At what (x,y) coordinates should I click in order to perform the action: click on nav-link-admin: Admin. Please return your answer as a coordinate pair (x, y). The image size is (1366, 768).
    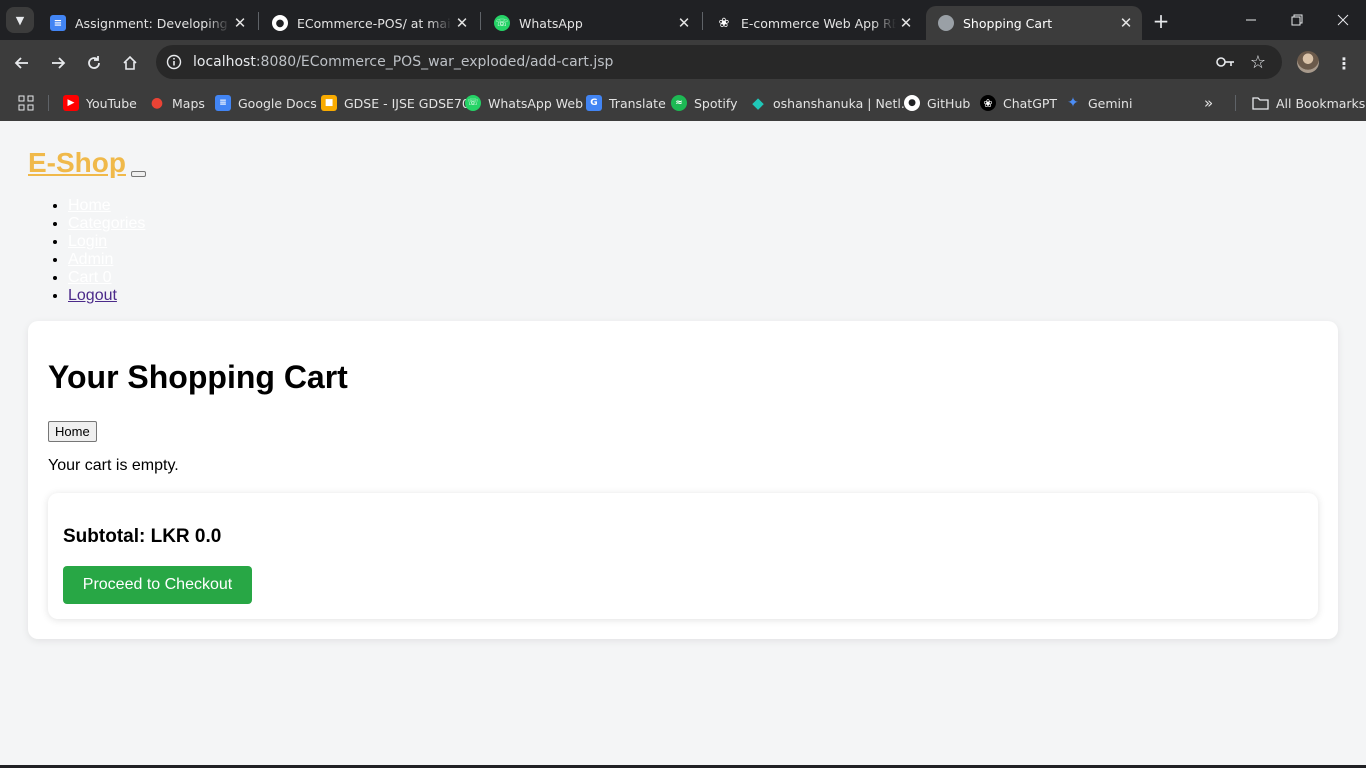
    Looking at the image, I should click on (90, 259).